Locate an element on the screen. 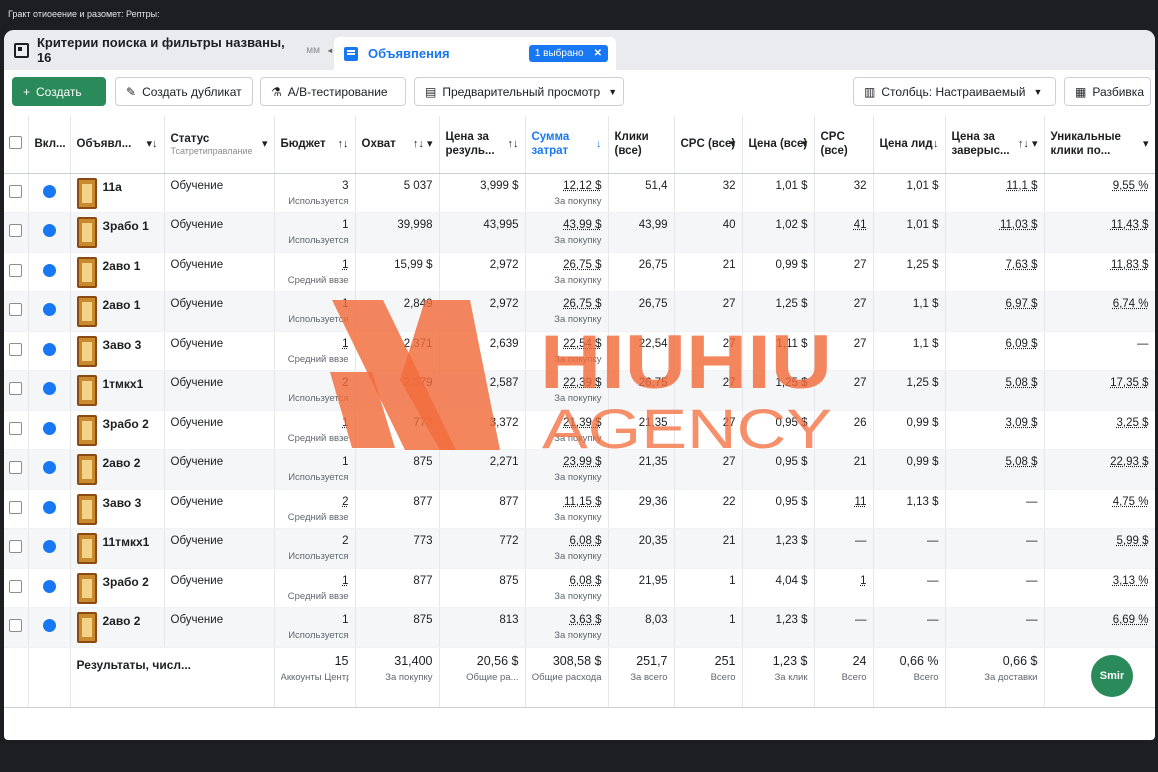  row-ad-cell: 11а is located at coordinates (117, 193).